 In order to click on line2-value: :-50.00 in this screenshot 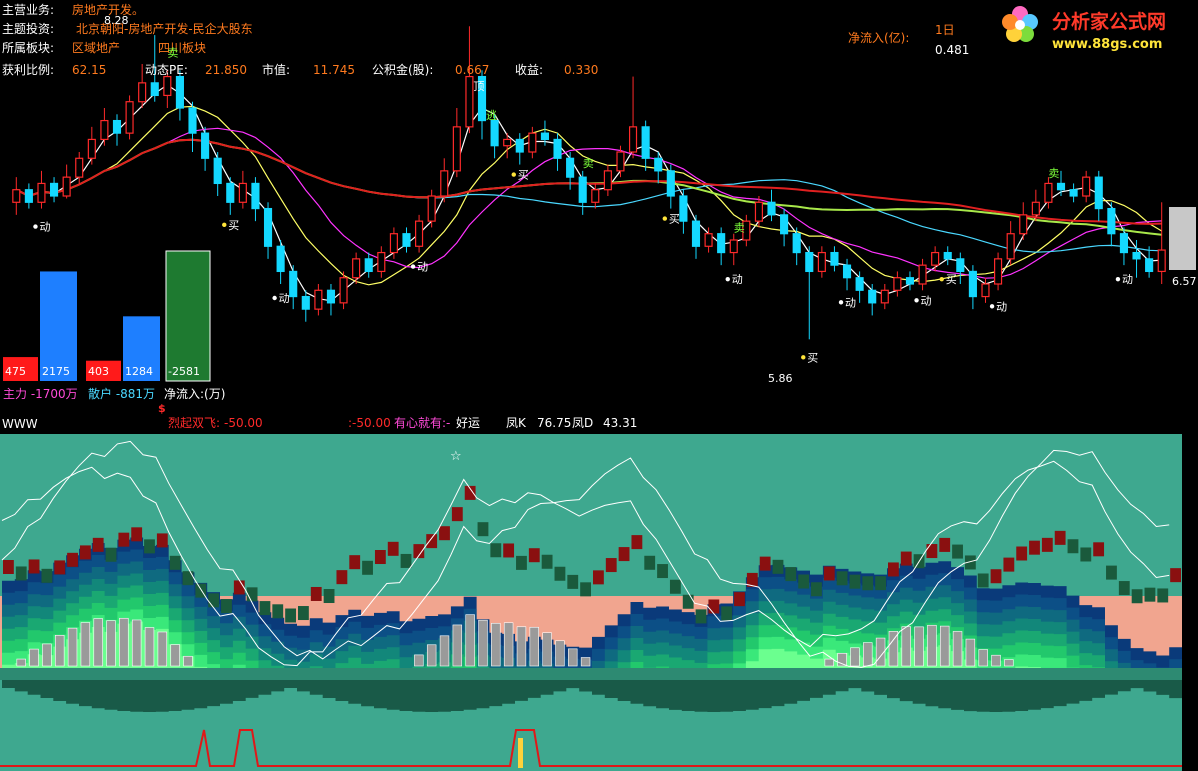, I will do `click(369, 423)`.